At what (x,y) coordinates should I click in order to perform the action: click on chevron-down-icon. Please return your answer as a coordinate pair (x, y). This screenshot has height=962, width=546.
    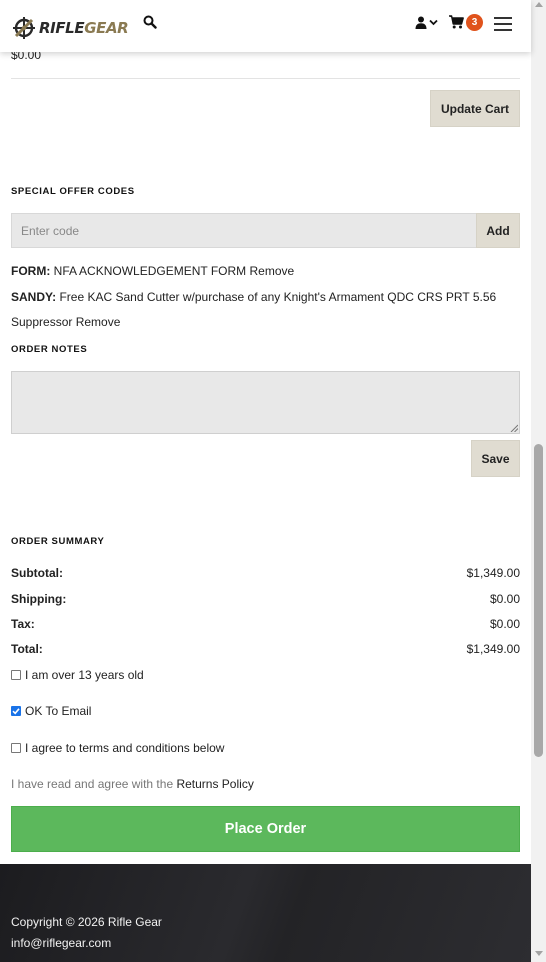
    Looking at the image, I should click on (433, 22).